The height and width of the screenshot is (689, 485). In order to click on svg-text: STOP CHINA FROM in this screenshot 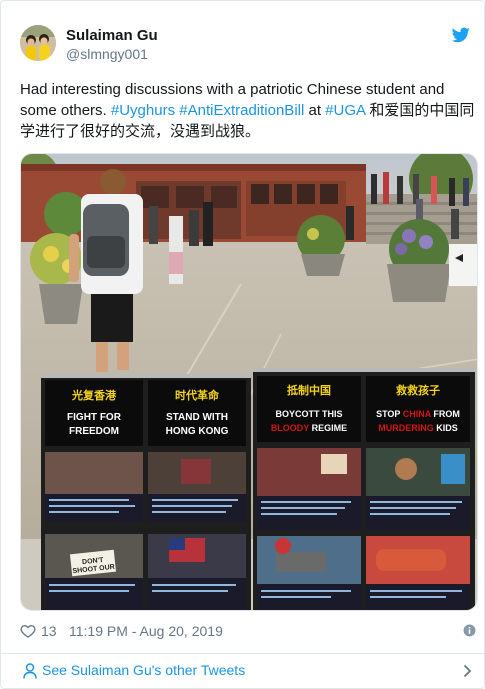, I will do `click(418, 414)`.